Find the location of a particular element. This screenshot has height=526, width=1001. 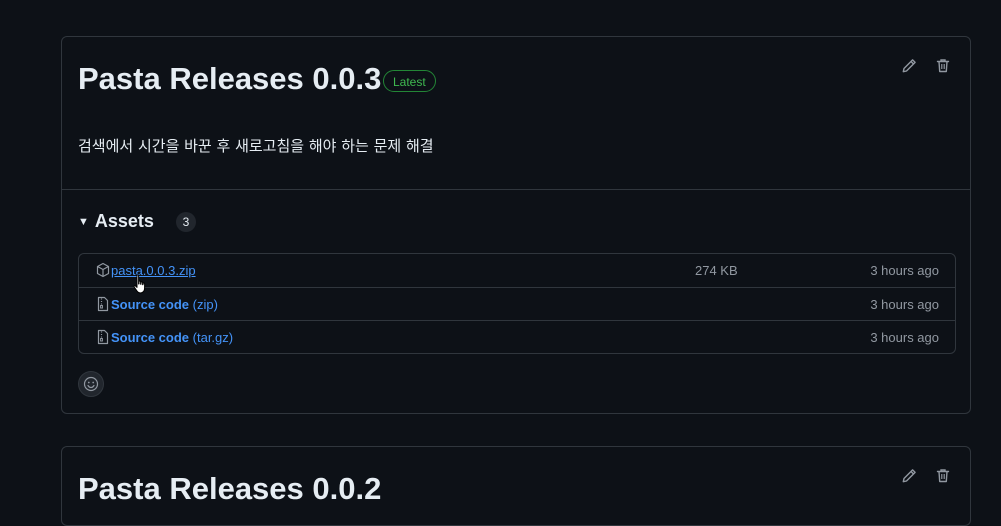

asset-size: 274 KB is located at coordinates (716, 270).